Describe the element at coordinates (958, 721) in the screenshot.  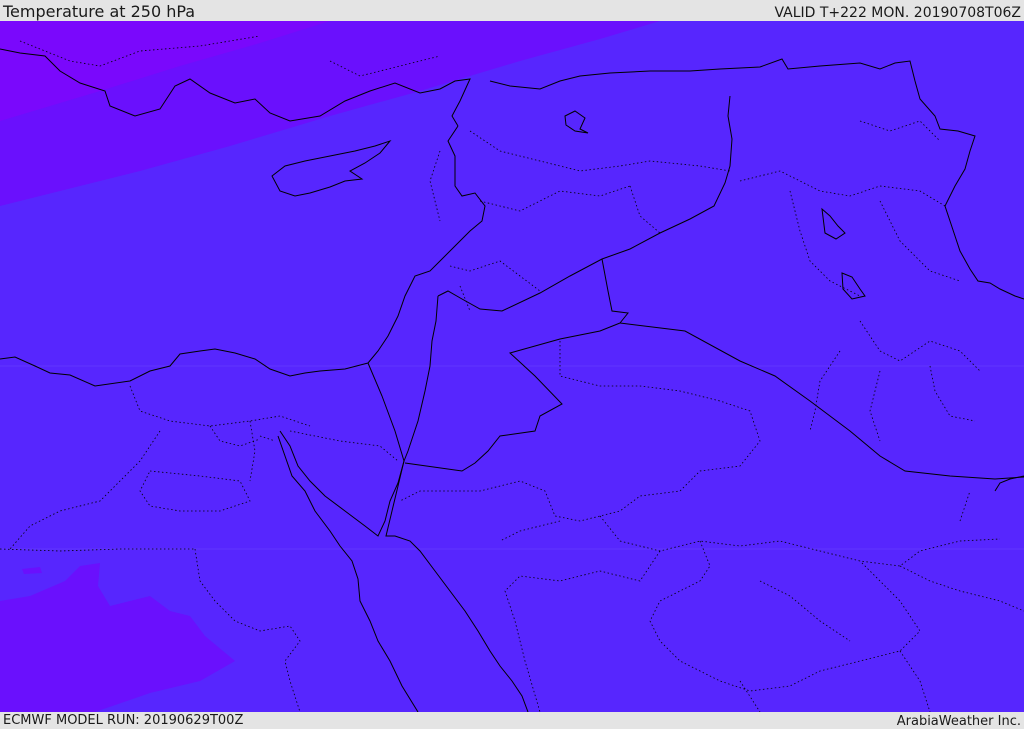
I see `credit-label: ArabiaWeather Inc.` at that location.